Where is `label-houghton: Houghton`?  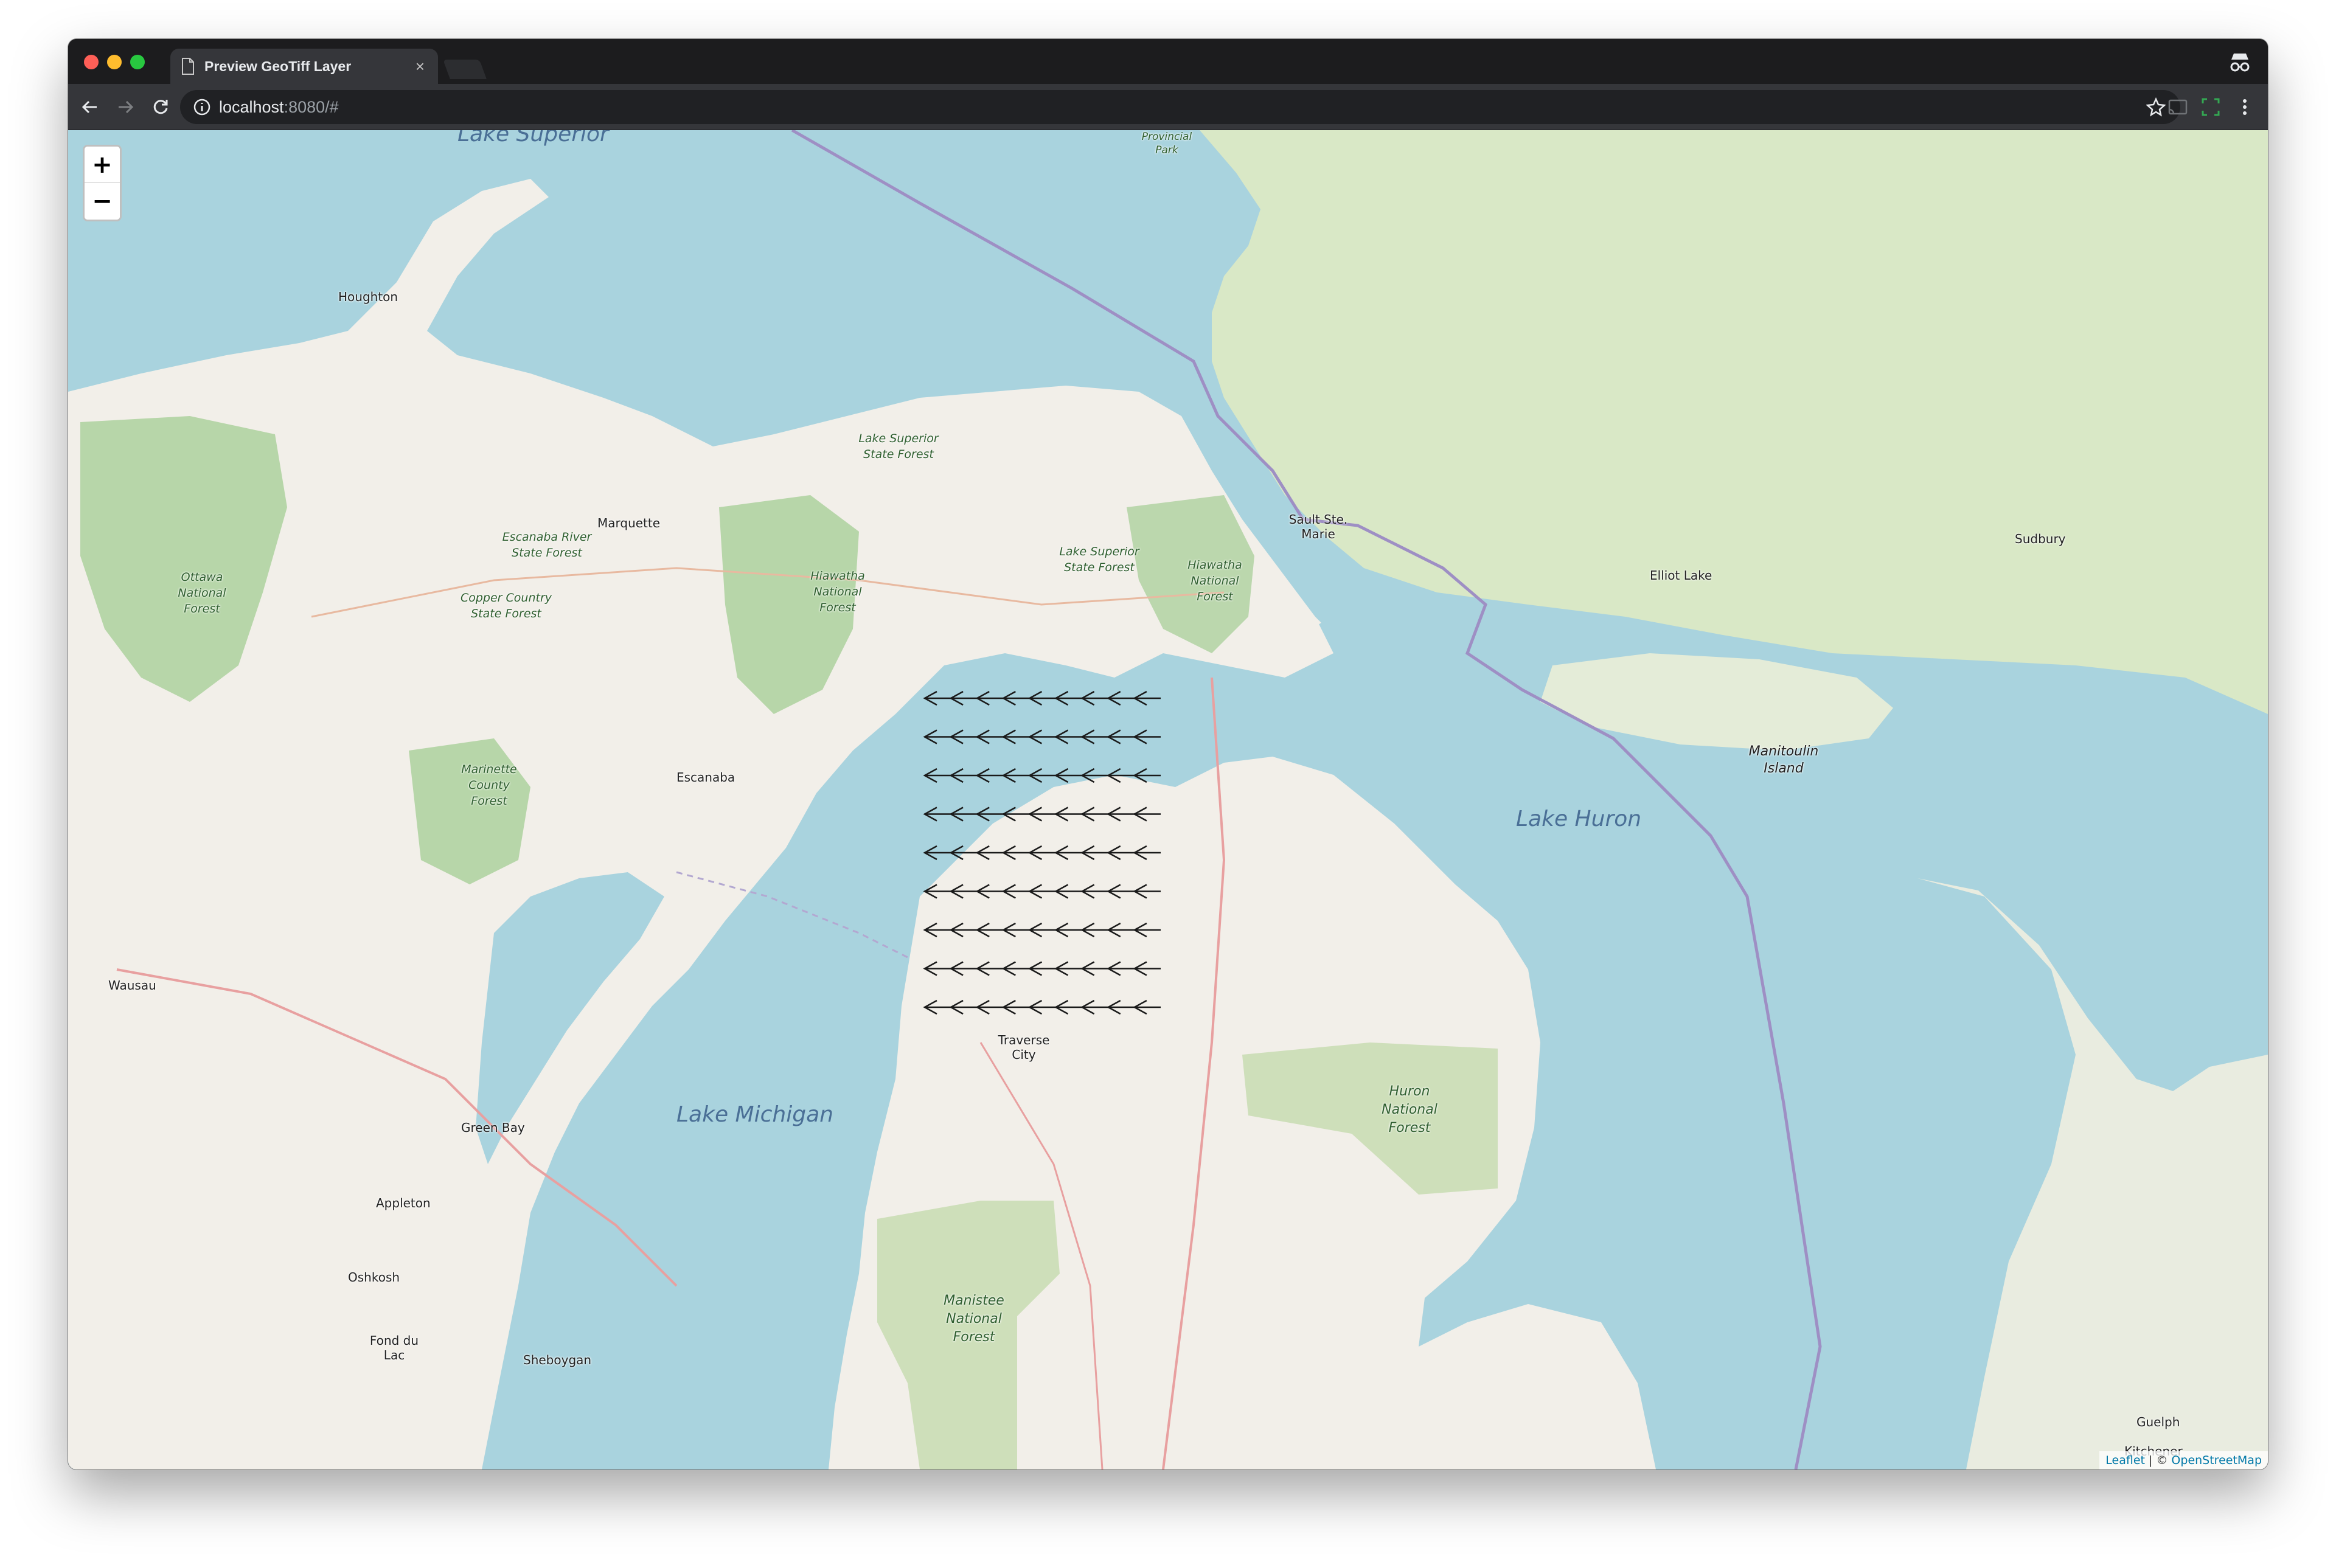 label-houghton: Houghton is located at coordinates (368, 297).